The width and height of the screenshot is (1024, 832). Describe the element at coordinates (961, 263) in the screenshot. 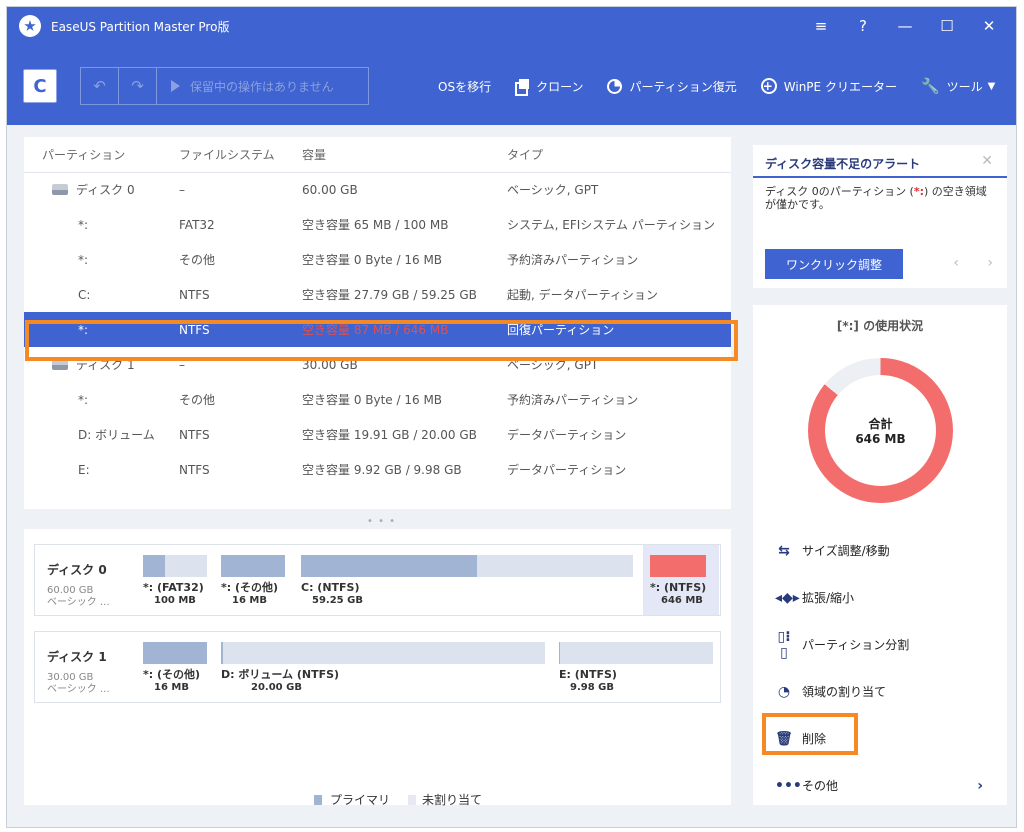

I see `alert-pager: ‹ ›` at that location.